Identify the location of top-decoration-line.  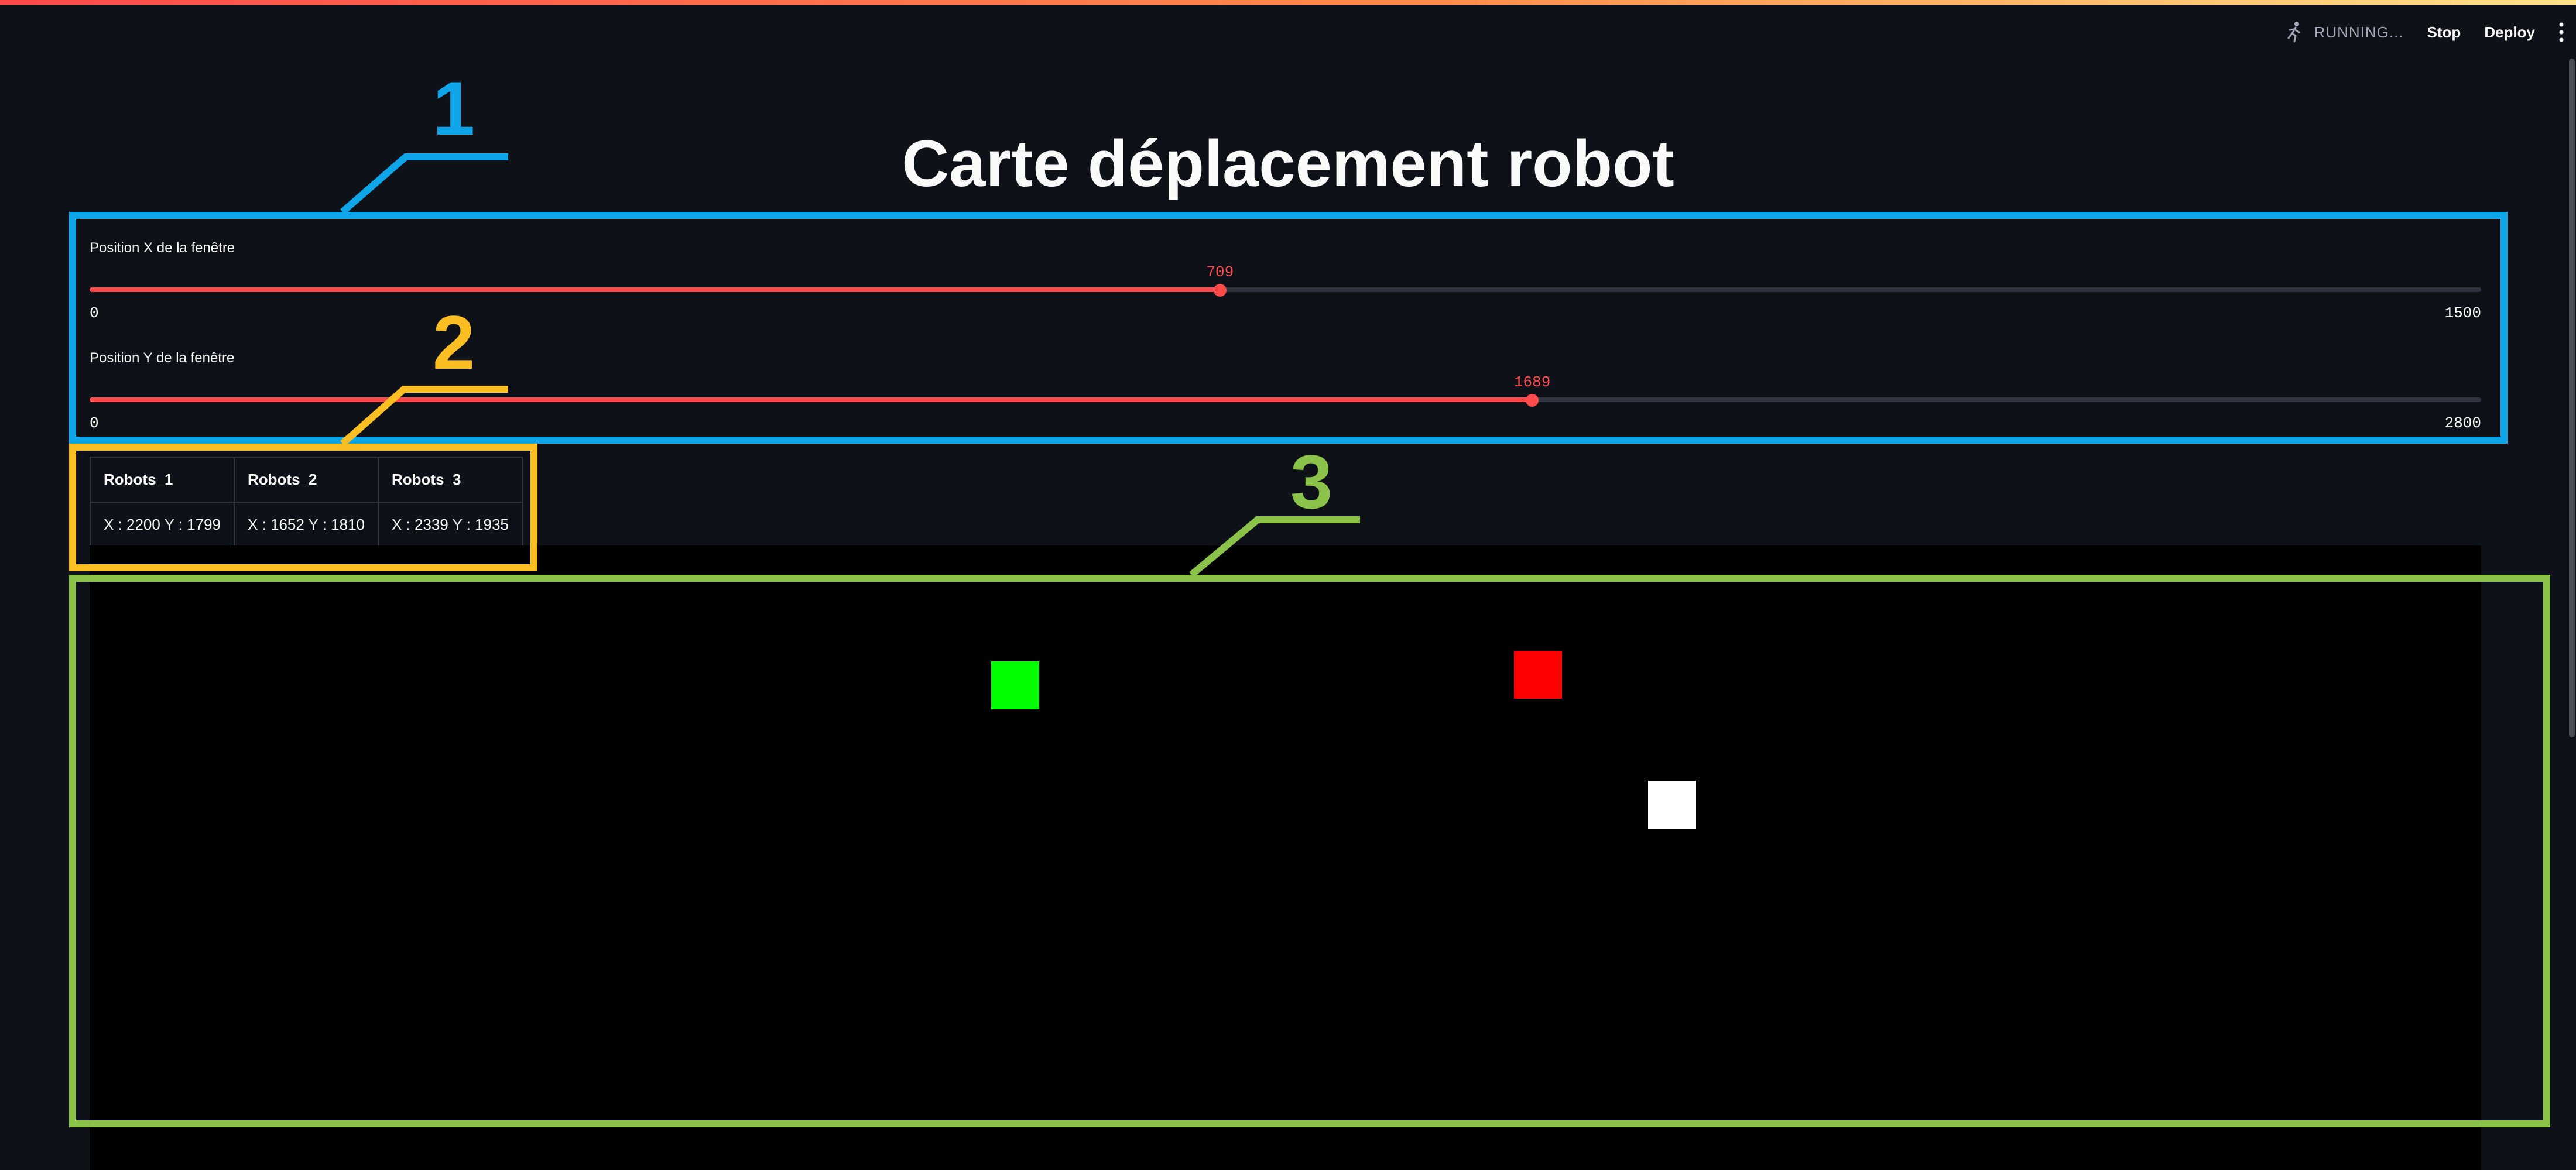
(1288, 2).